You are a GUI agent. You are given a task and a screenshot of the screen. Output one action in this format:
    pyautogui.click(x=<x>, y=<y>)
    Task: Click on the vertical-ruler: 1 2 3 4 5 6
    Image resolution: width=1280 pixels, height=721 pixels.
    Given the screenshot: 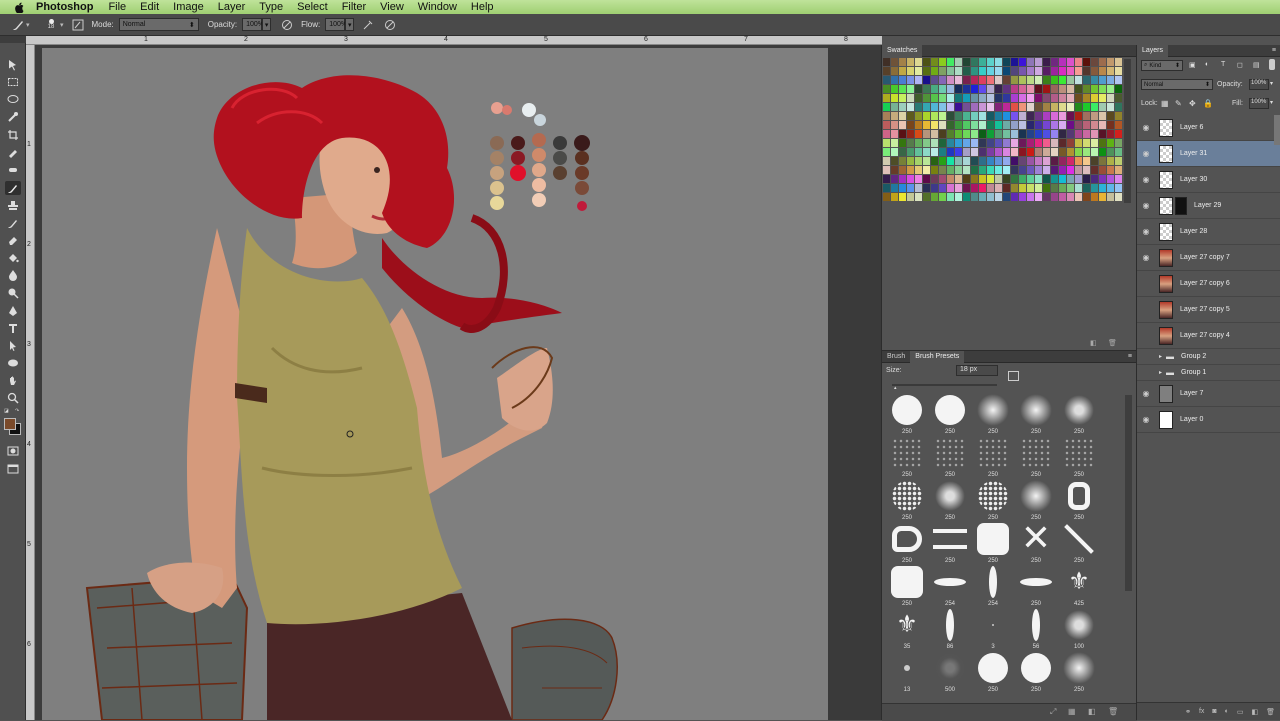 What is the action you would take?
    pyautogui.click(x=30, y=382)
    